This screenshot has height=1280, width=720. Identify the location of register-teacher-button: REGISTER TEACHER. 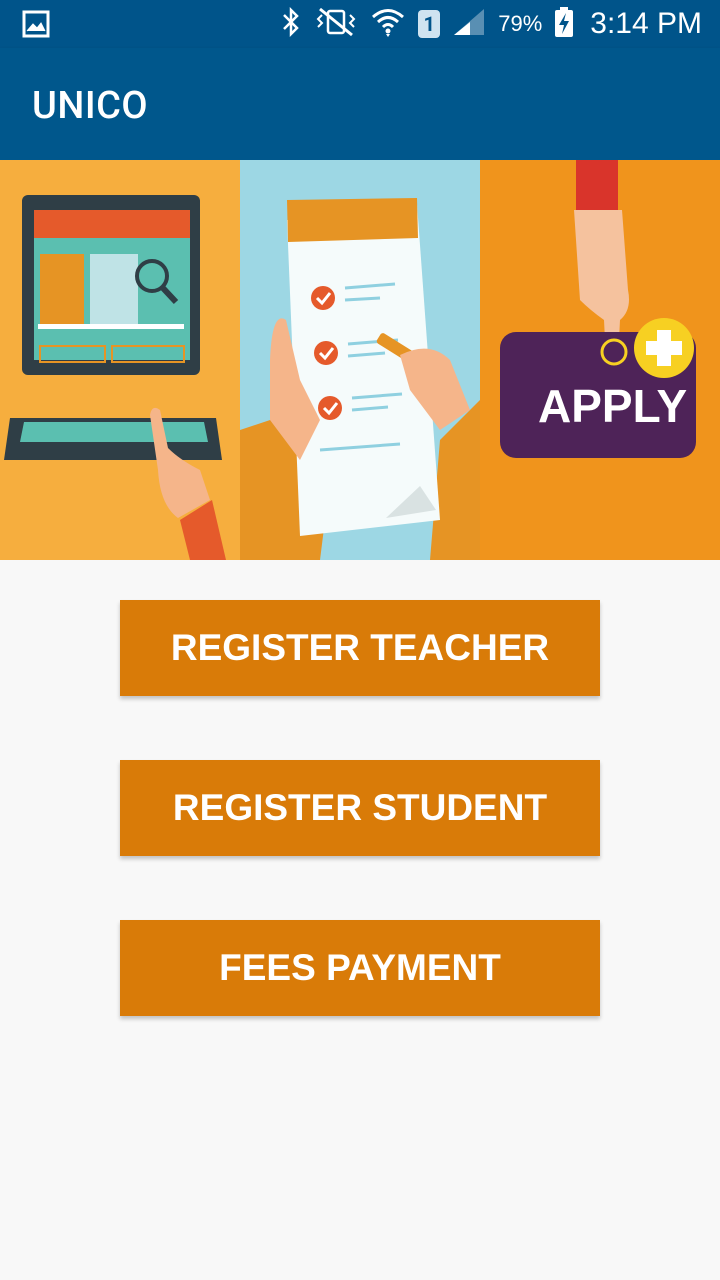
(360, 648).